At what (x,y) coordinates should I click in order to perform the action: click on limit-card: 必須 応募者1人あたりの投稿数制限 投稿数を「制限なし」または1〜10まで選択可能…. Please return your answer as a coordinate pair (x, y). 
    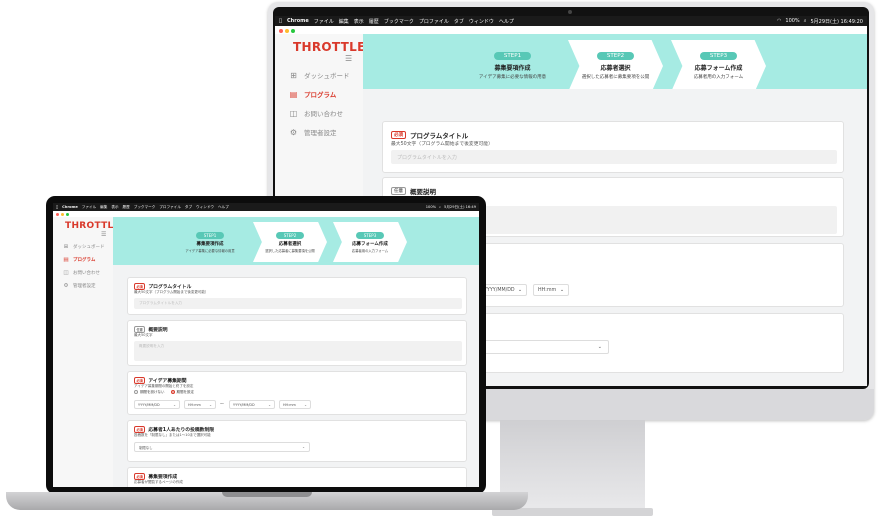
    Looking at the image, I should click on (297, 441).